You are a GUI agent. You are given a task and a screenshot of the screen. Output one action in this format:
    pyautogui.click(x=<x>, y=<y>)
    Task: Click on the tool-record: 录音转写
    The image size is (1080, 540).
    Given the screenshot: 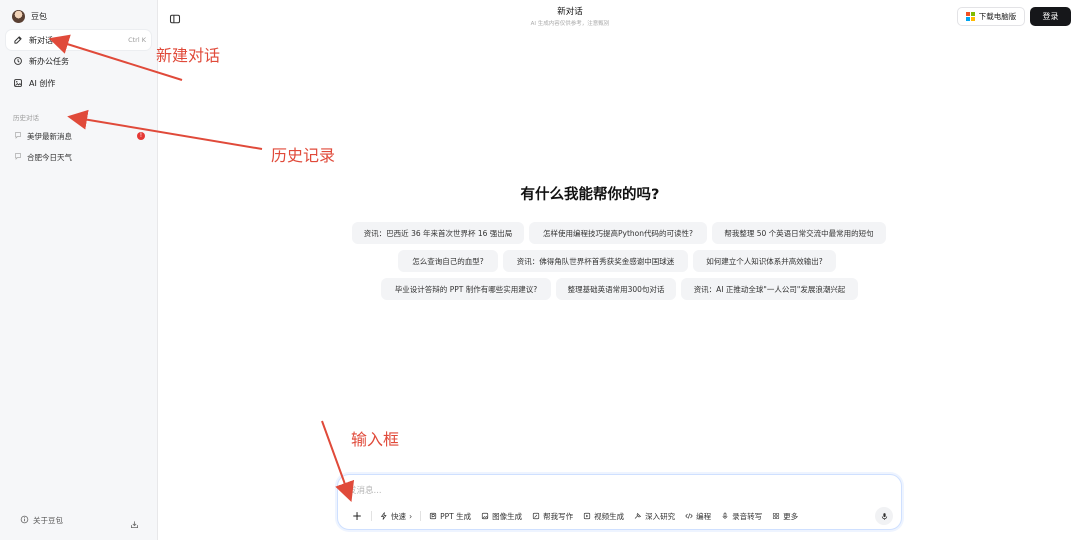 What is the action you would take?
    pyautogui.click(x=741, y=516)
    